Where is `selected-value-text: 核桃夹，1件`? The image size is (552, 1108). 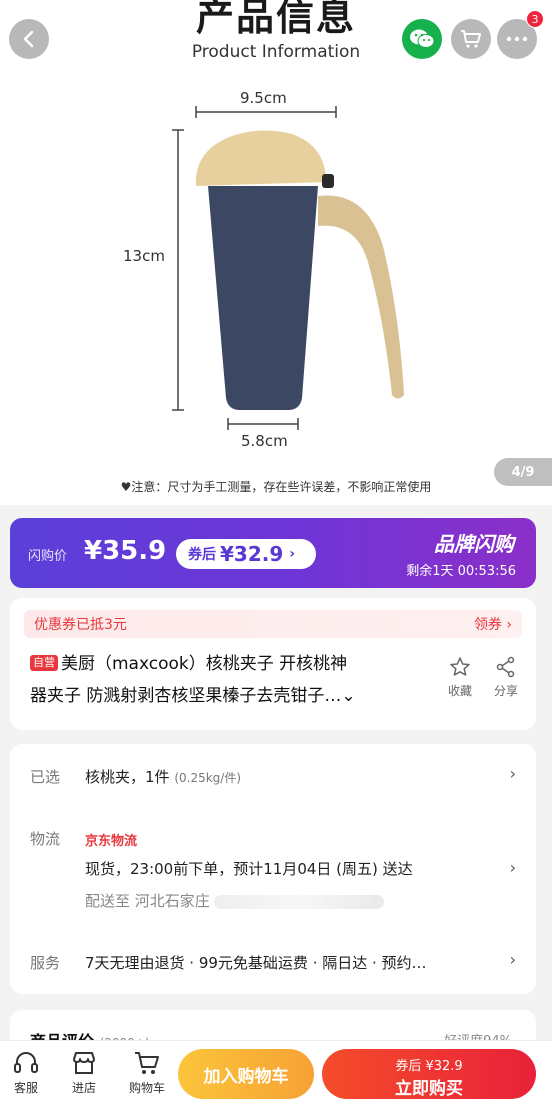
selected-value-text: 核桃夹，1件 is located at coordinates (127, 777).